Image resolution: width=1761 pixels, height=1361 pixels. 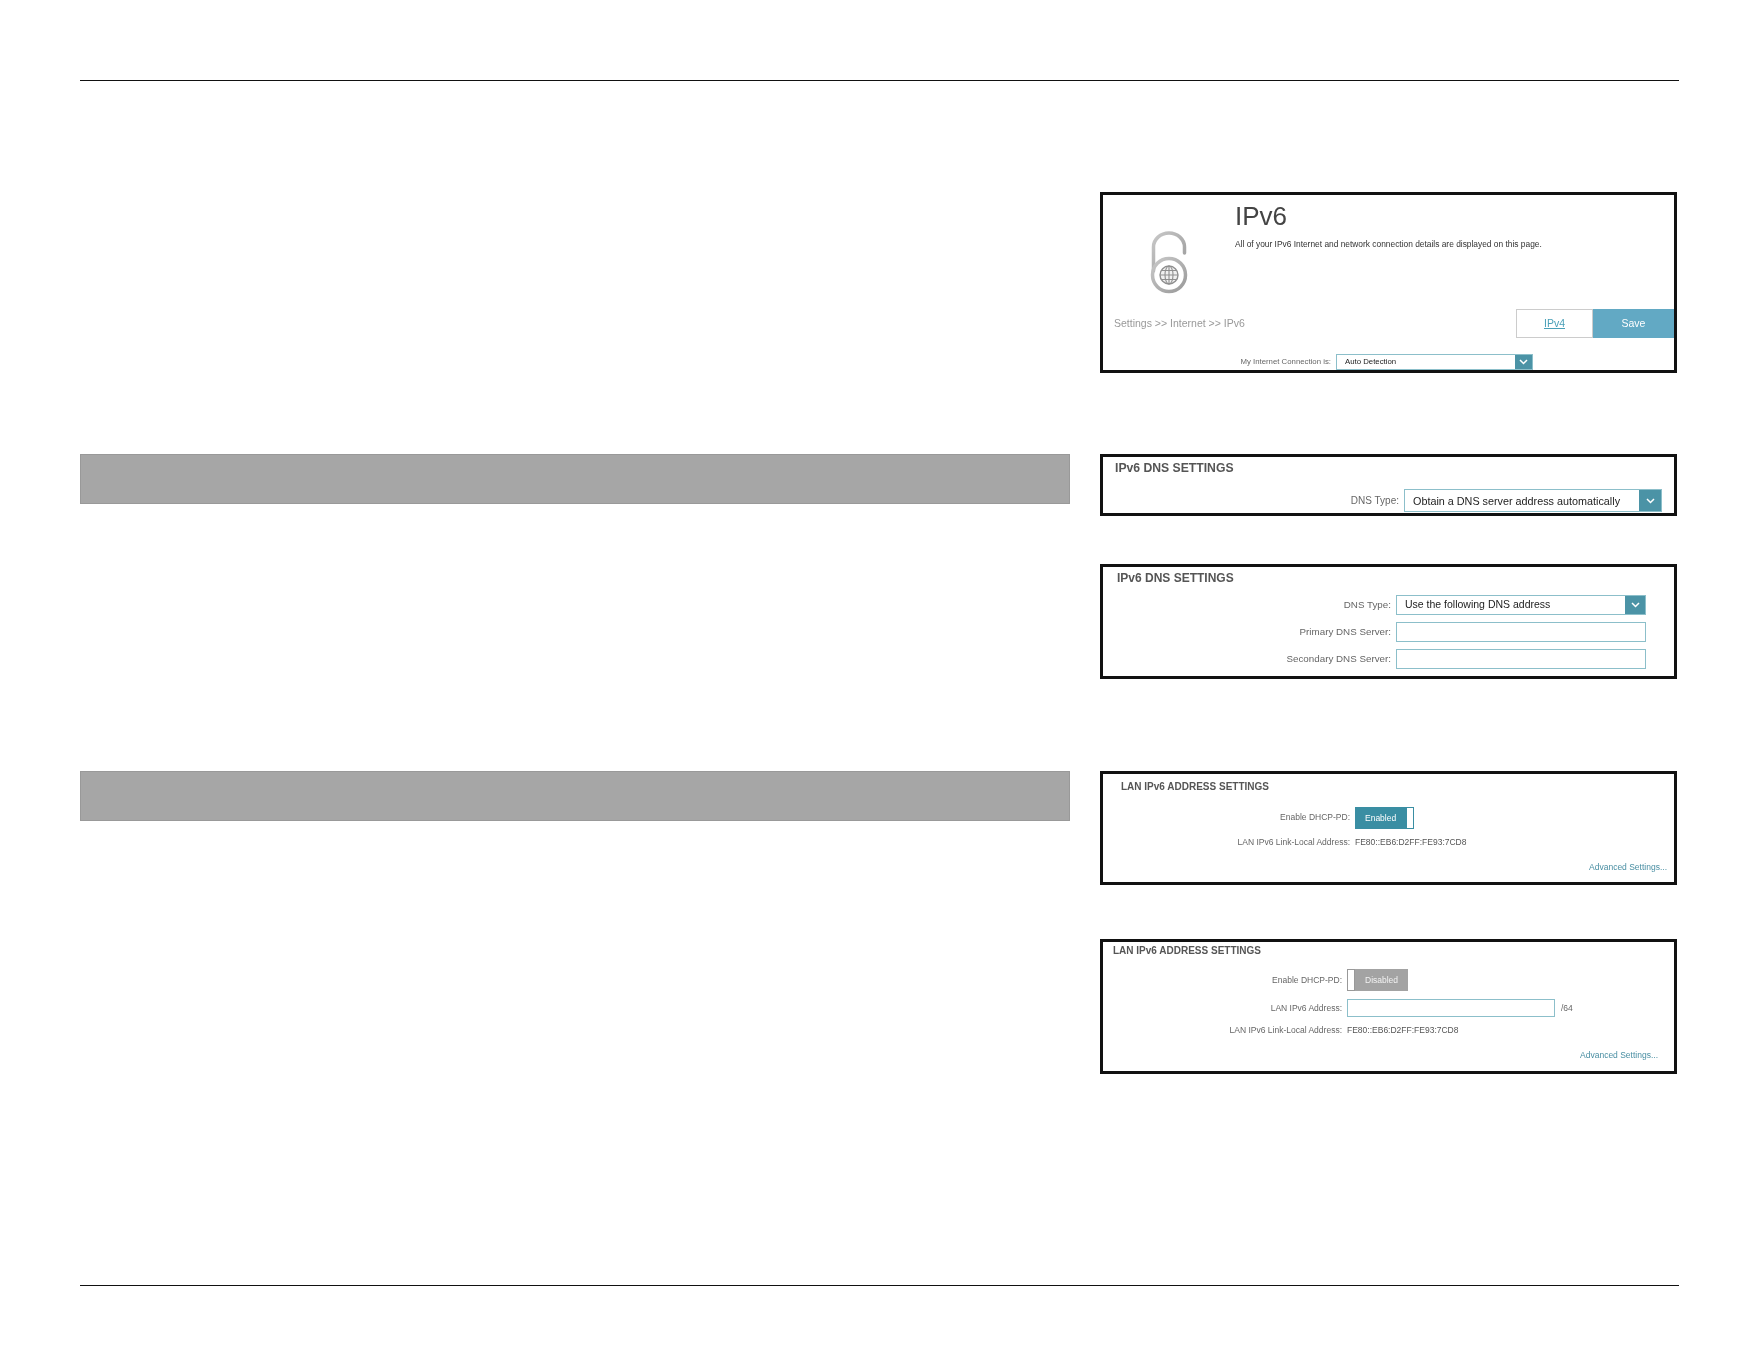 What do you see at coordinates (1306, 1008) in the screenshot?
I see `field-label: LAN IPv6 Address:` at bounding box center [1306, 1008].